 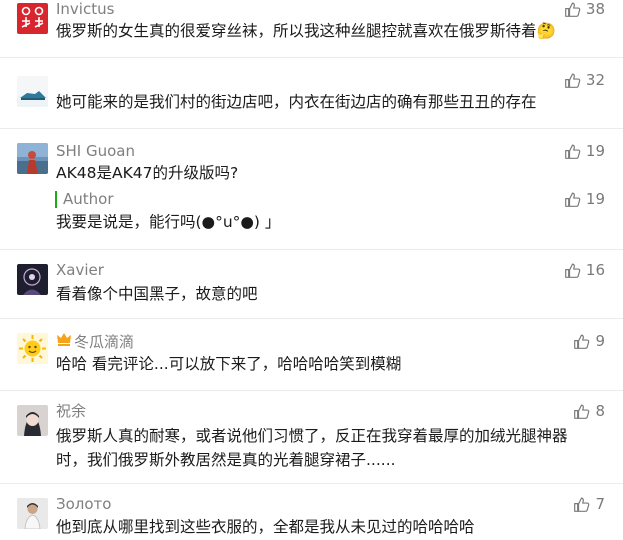 What do you see at coordinates (157, 294) in the screenshot?
I see `comment-text: 看着像个中国黑子，故意的吧` at bounding box center [157, 294].